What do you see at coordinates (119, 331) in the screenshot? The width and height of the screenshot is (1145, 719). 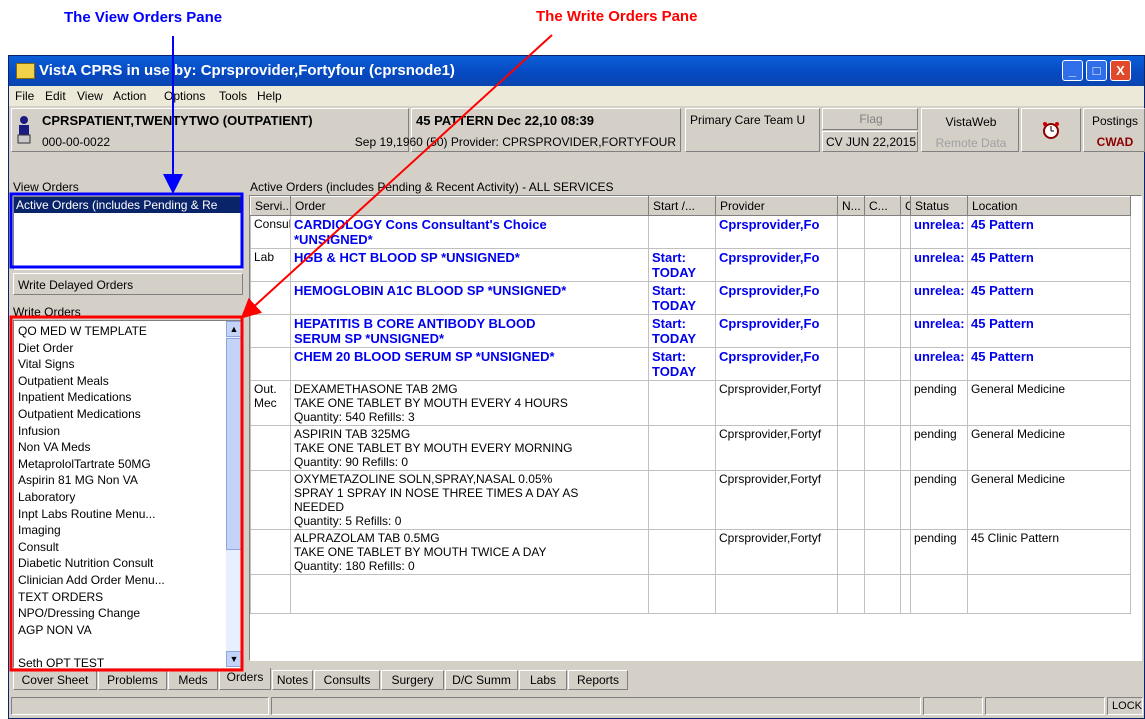 I see `write-orders-item: QO MED W TEMPLATE` at bounding box center [119, 331].